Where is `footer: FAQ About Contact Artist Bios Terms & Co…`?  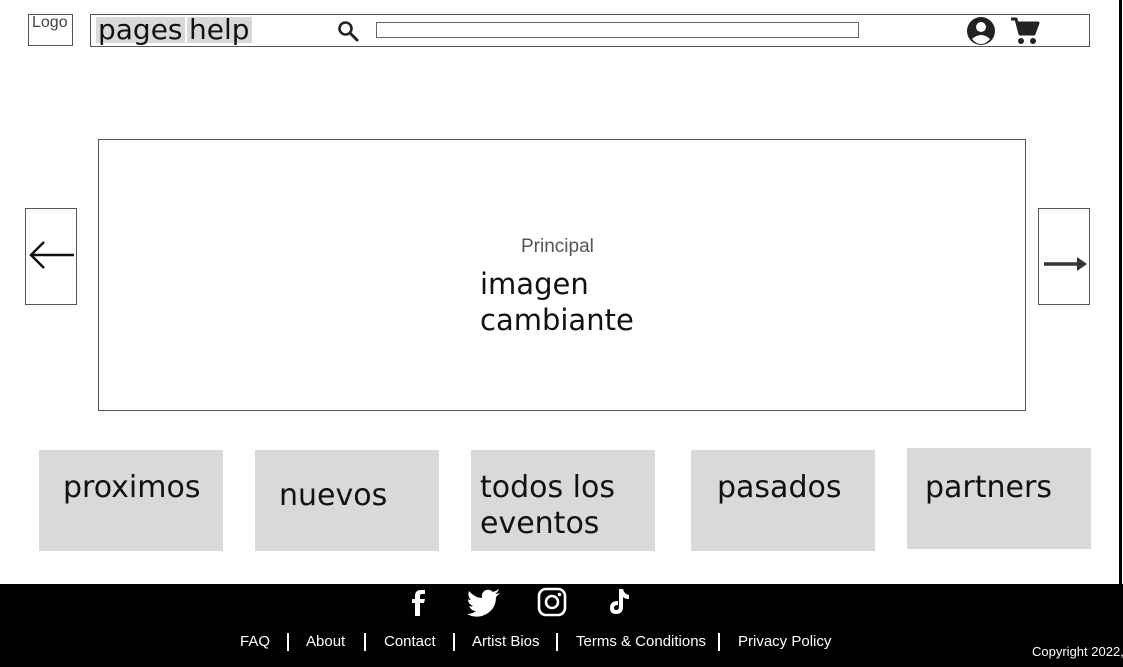
footer: FAQ About Contact Artist Bios Terms & Co… is located at coordinates (561, 625).